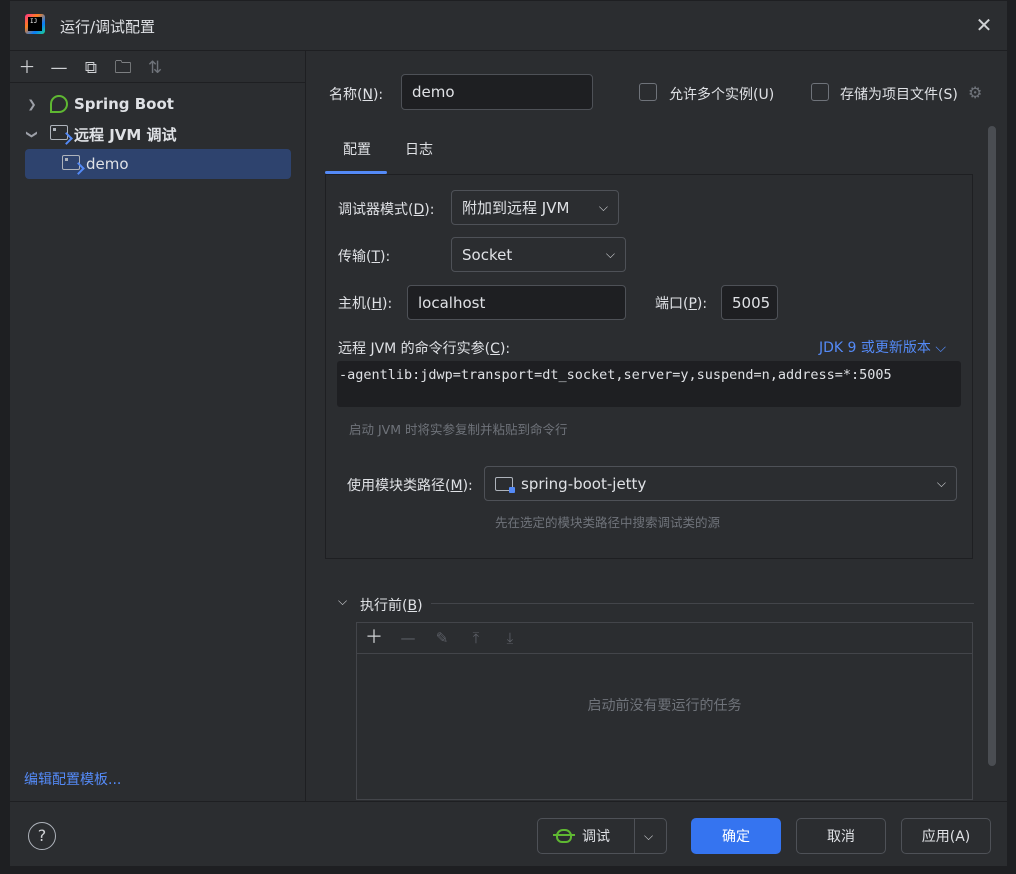 The image size is (1016, 874). I want to click on debugger-mode-dropdown: 附加到远程 JVM ⌵, so click(535, 207).